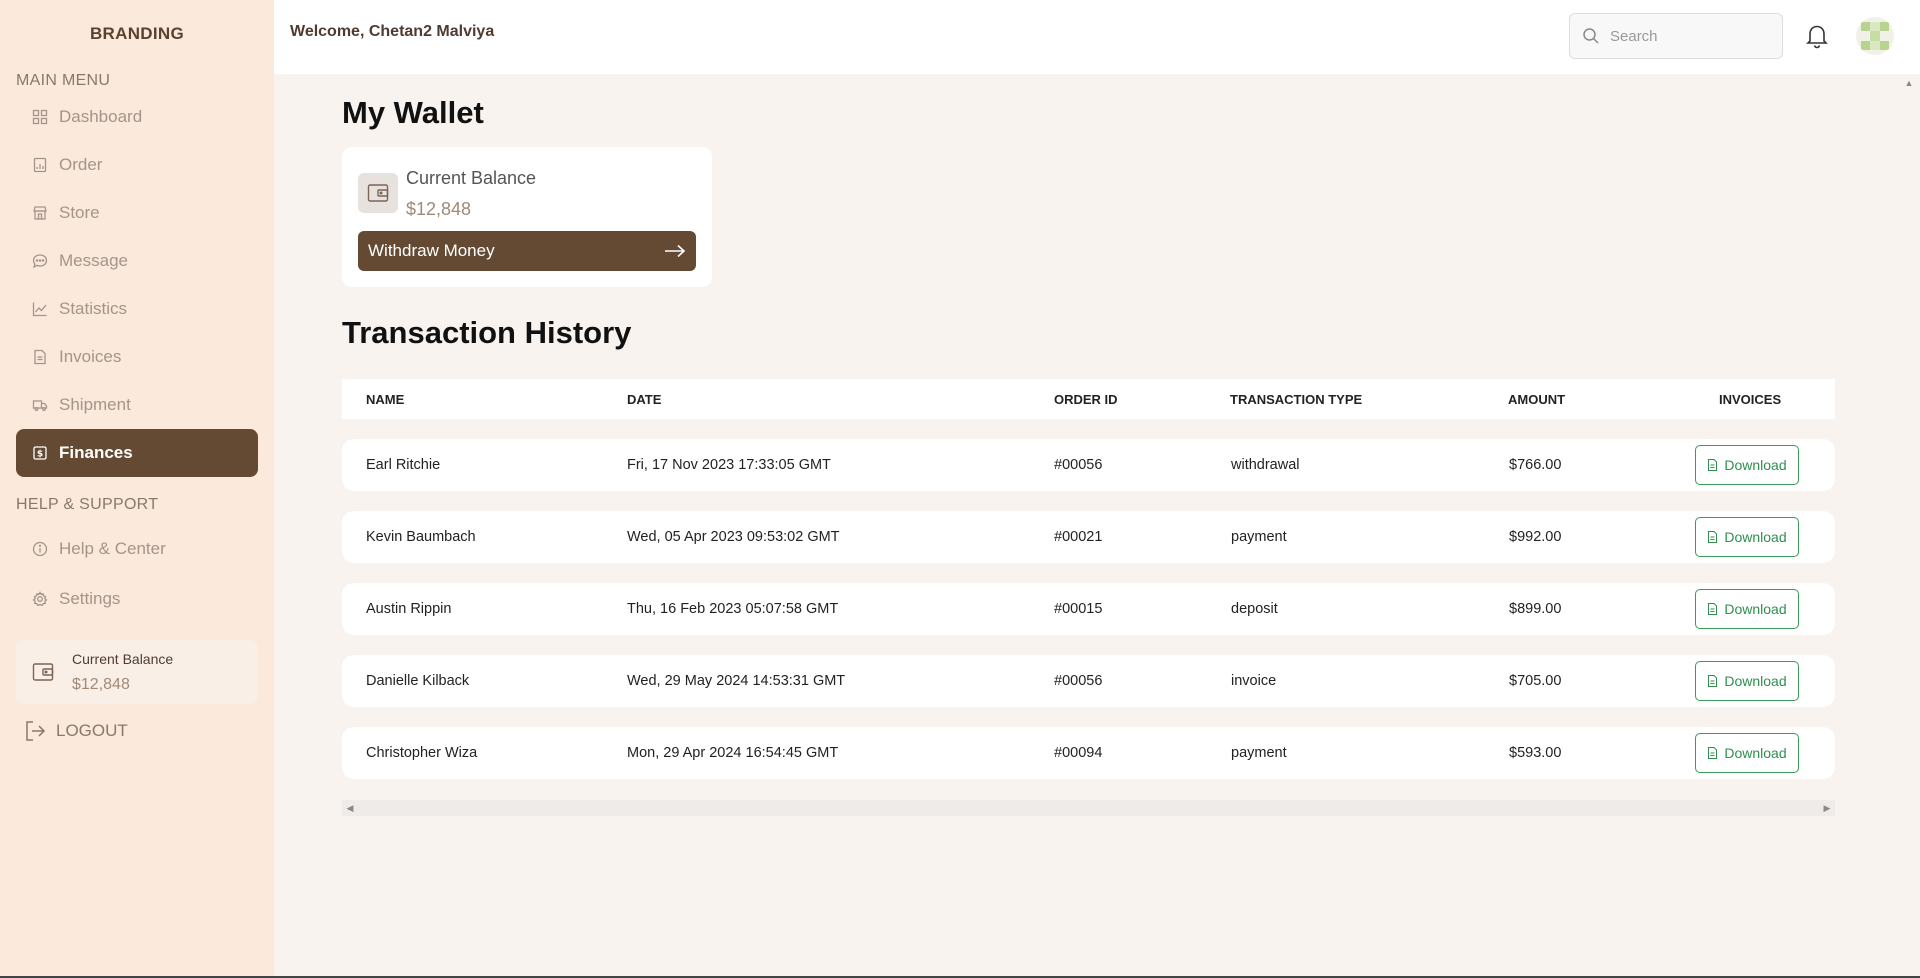 This screenshot has height=978, width=1920. What do you see at coordinates (392, 31) in the screenshot?
I see `welcome-text: Welcome, Chetan2 Malviya` at bounding box center [392, 31].